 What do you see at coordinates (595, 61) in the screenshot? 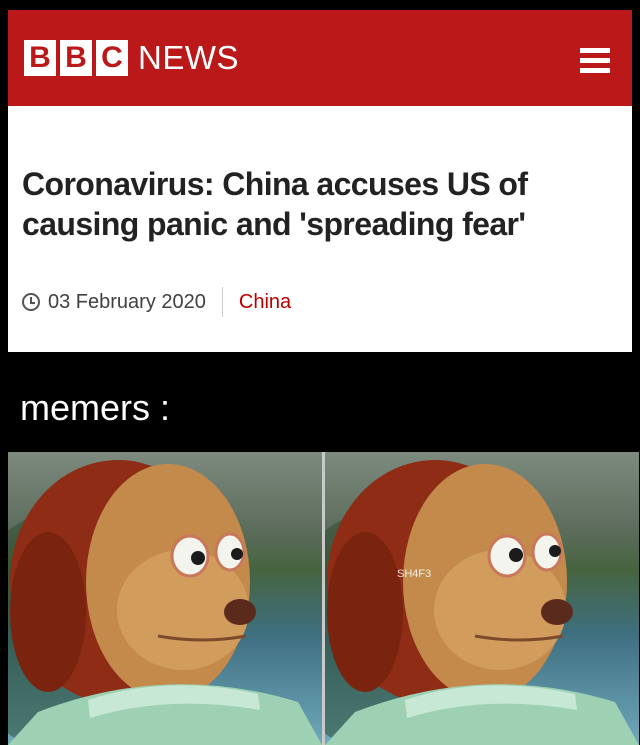
I see `hamburger-menu-icon` at bounding box center [595, 61].